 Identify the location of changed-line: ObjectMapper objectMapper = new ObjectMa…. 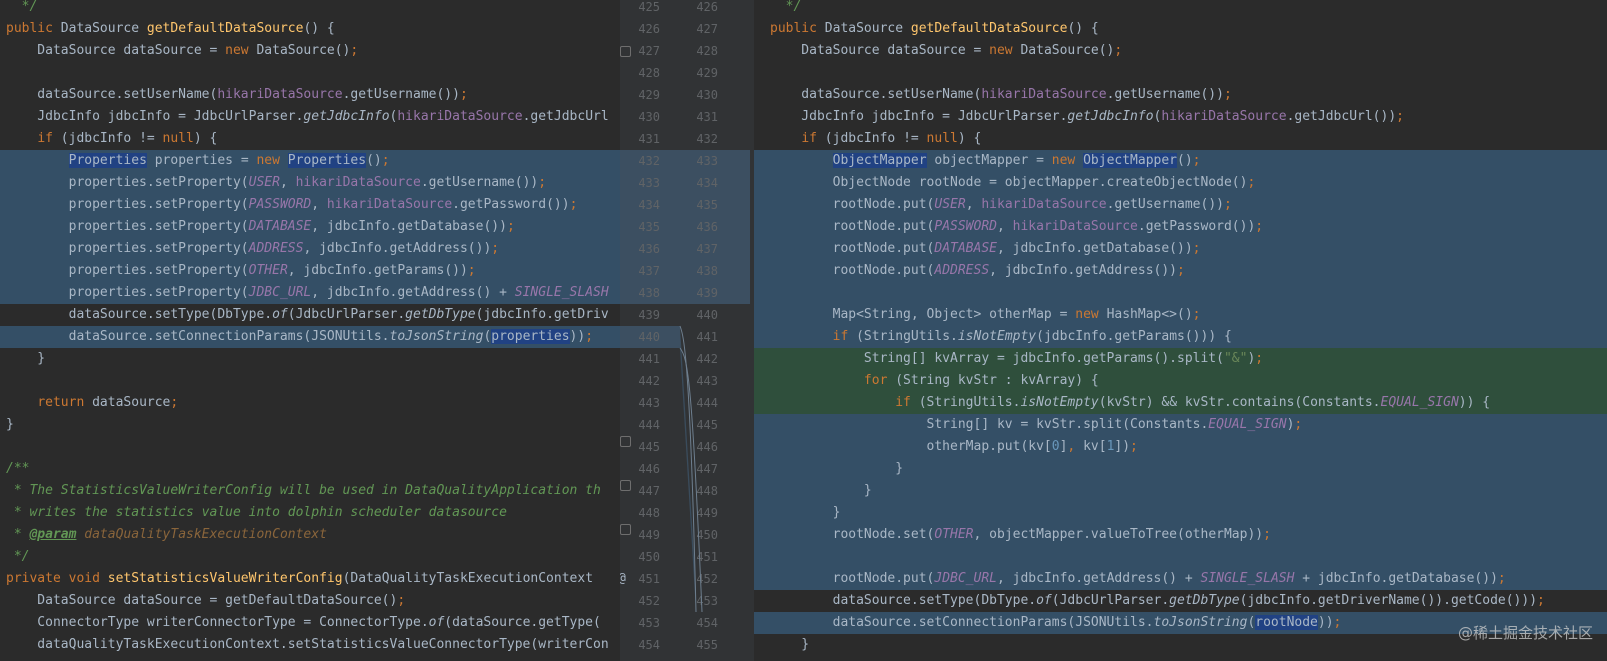
(1180, 161).